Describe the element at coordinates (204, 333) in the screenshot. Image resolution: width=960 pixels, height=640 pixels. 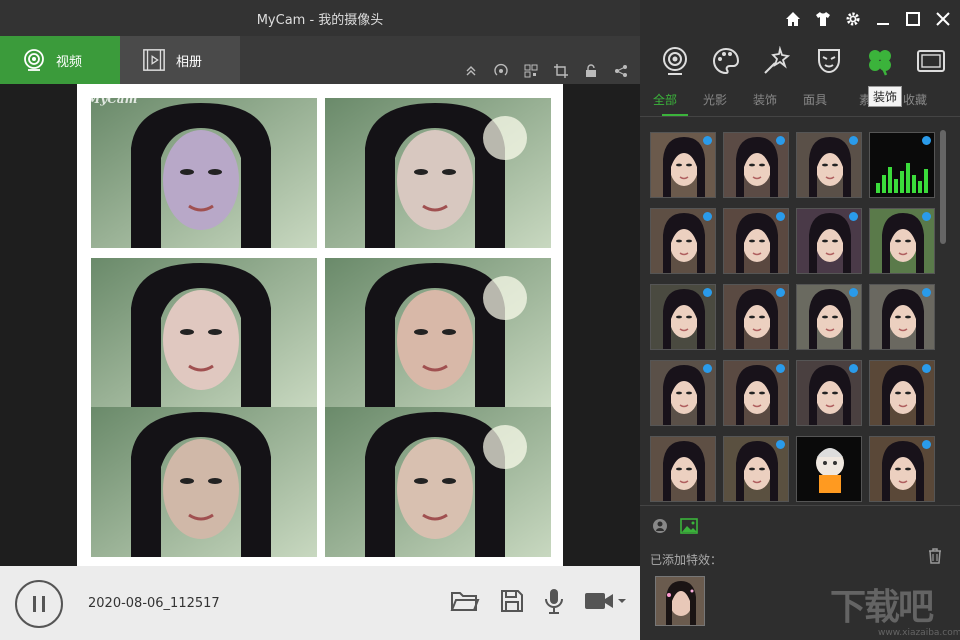
I see `face-effect-makeup` at that location.